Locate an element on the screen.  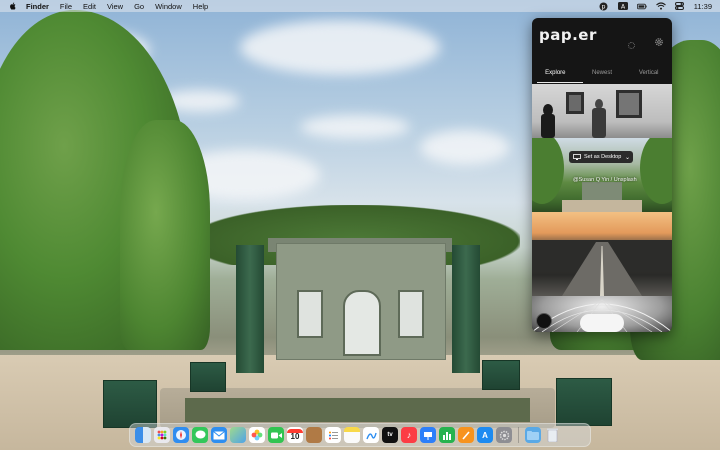
numbers-icon is located at coordinates (447, 435).